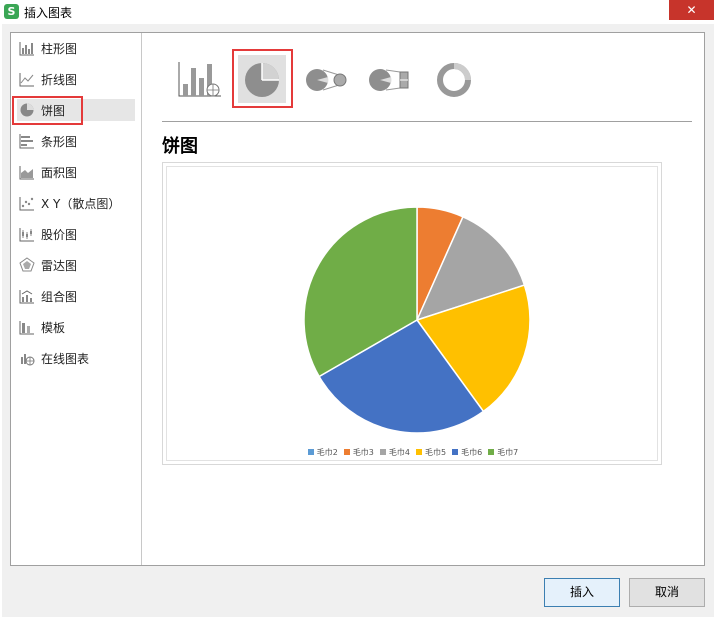 The width and height of the screenshot is (716, 619). Describe the element at coordinates (199, 80) in the screenshot. I see `column-chart-thumb-icon` at that location.